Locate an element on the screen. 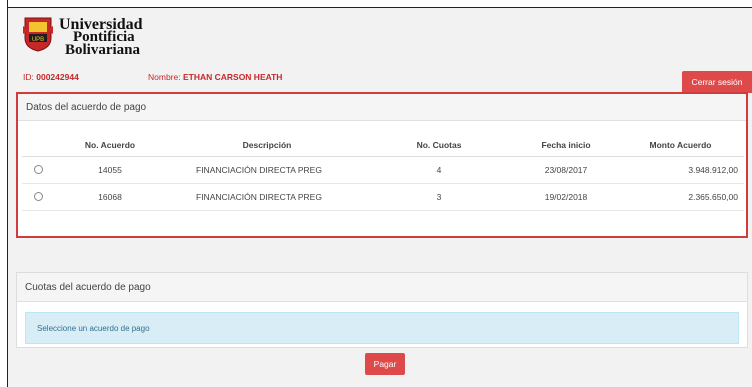  column-header-description: Descripción is located at coordinates (267, 145).